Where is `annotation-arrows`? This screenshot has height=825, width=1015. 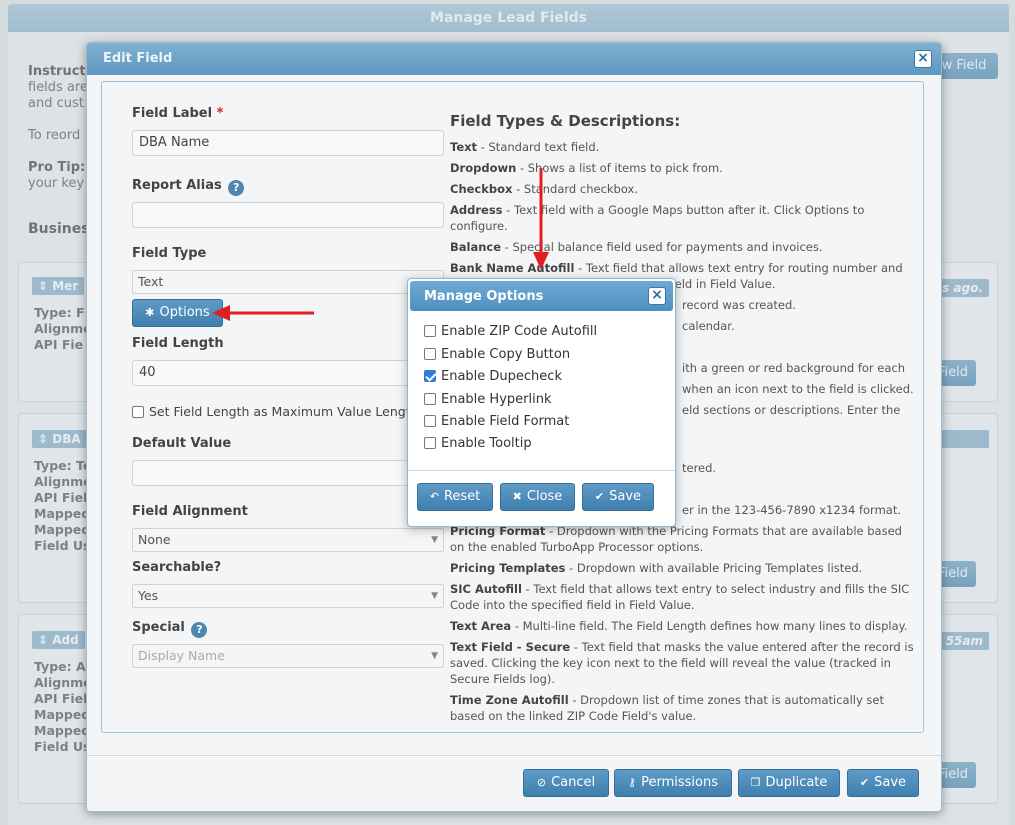
annotation-arrows is located at coordinates (380, 244).